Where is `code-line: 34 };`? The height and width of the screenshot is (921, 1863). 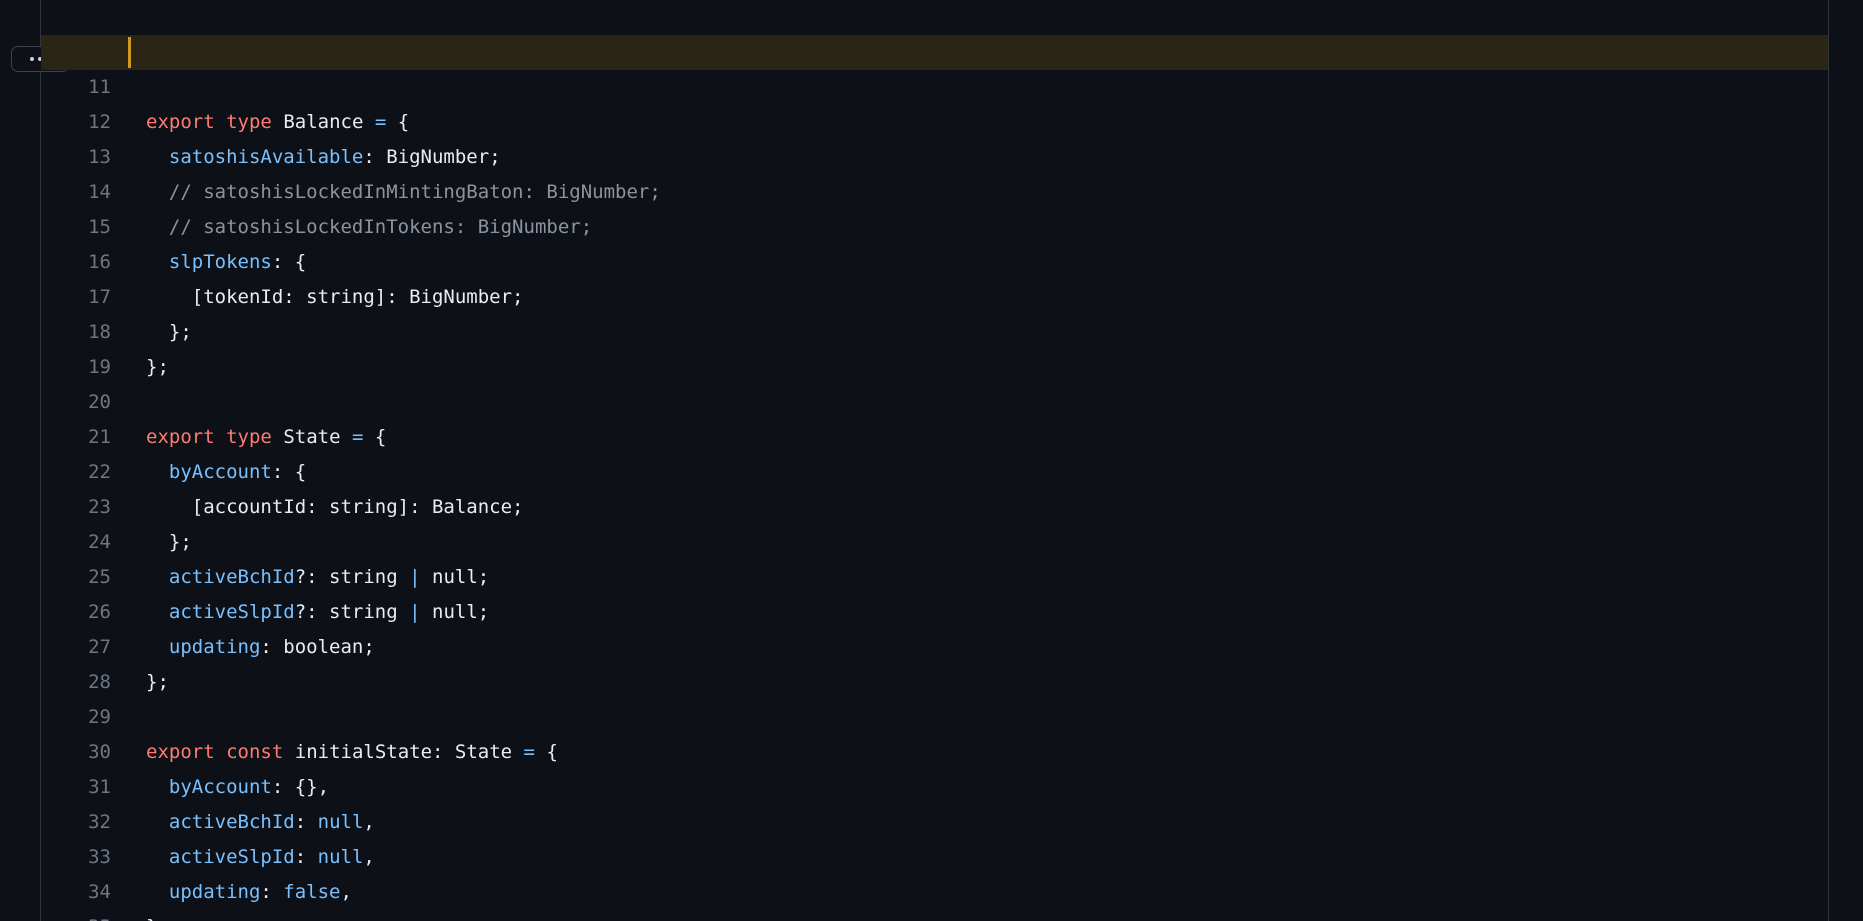
code-line: 34 }; is located at coordinates (934, 880).